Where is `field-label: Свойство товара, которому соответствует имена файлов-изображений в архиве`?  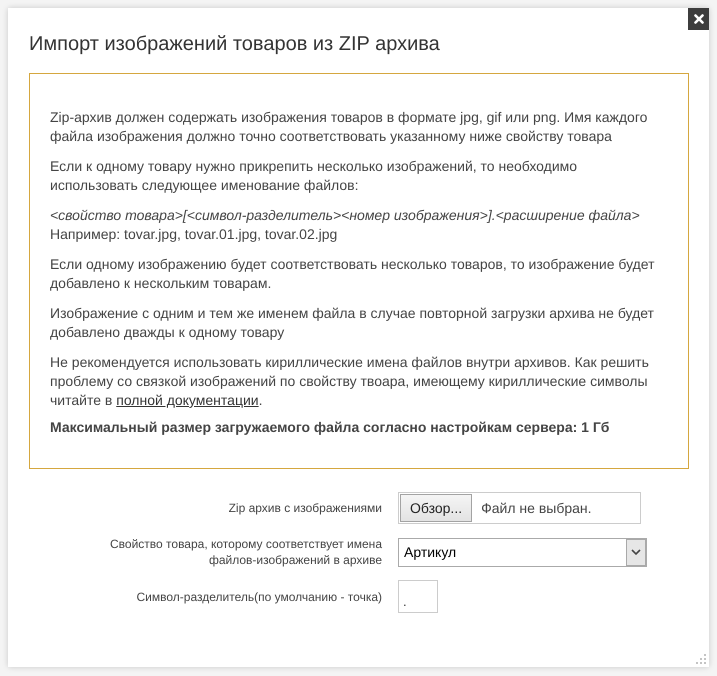 field-label: Свойство товара, которому соответствует имена файлов-изображений в архиве is located at coordinates (245, 552).